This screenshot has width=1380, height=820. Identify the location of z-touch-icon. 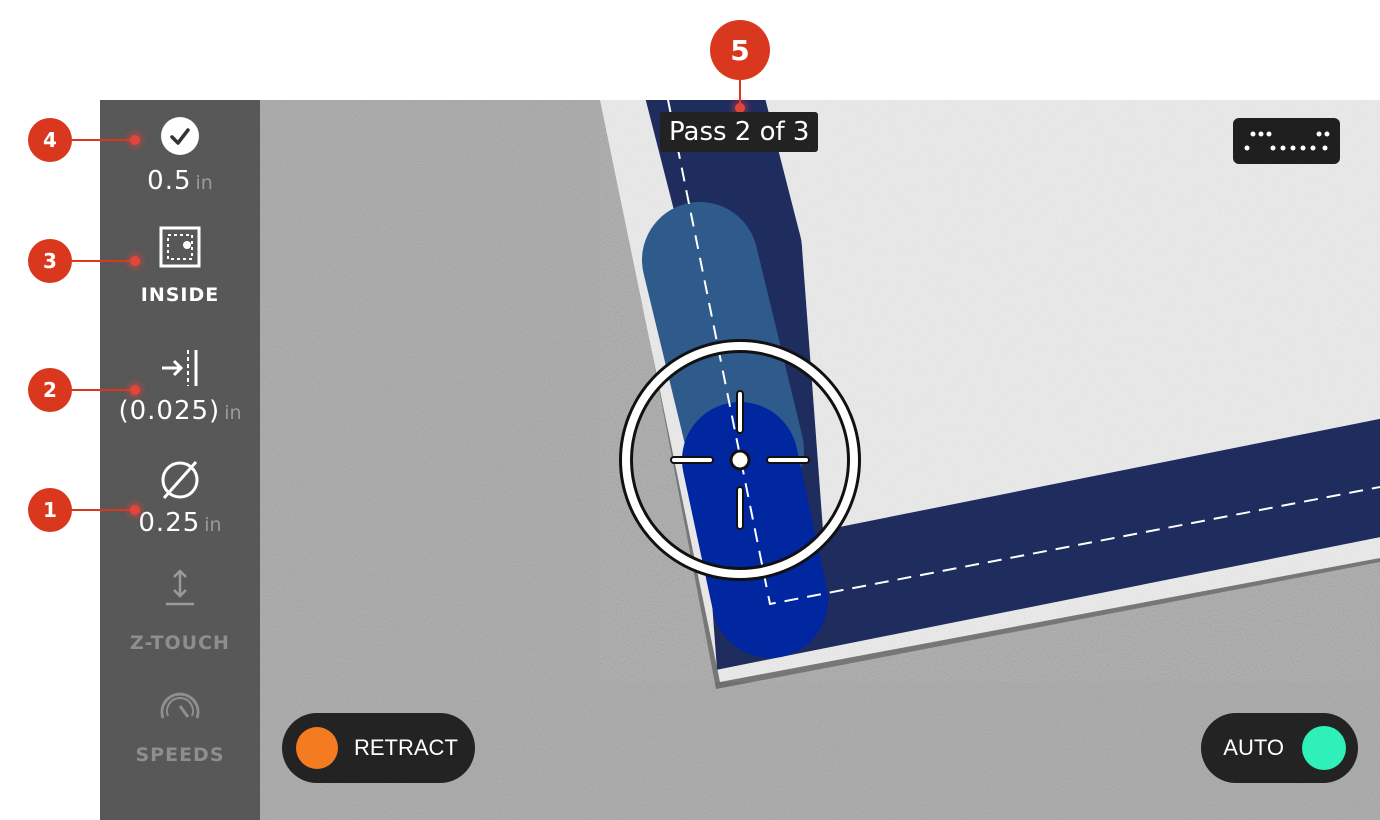
(180, 587).